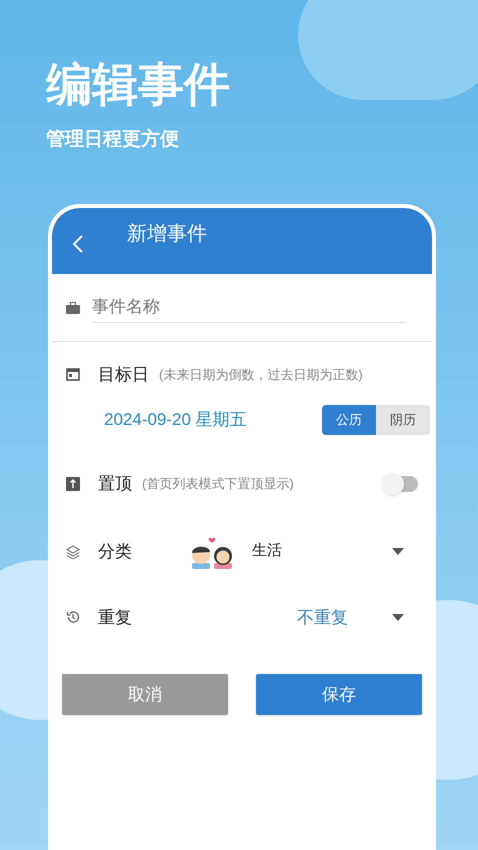  I want to click on screen-title: 新增事件, so click(167, 234).